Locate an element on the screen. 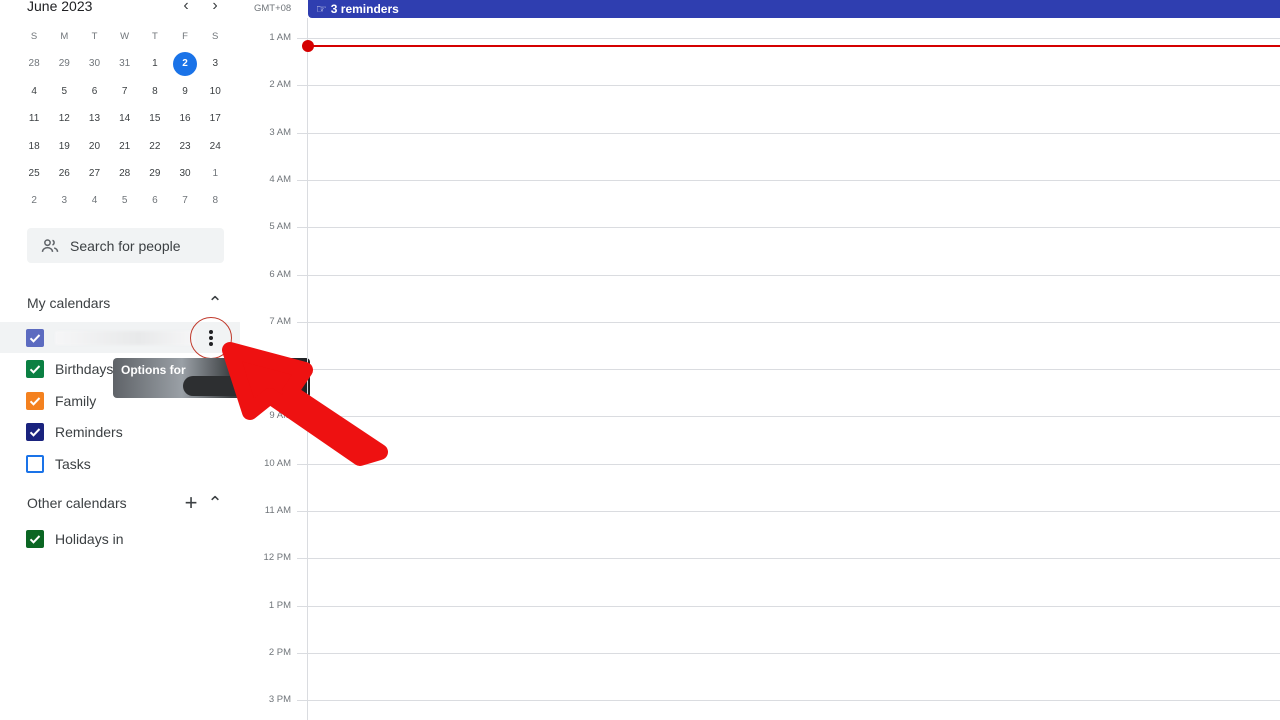  day-cell: 26 is located at coordinates (64, 178).